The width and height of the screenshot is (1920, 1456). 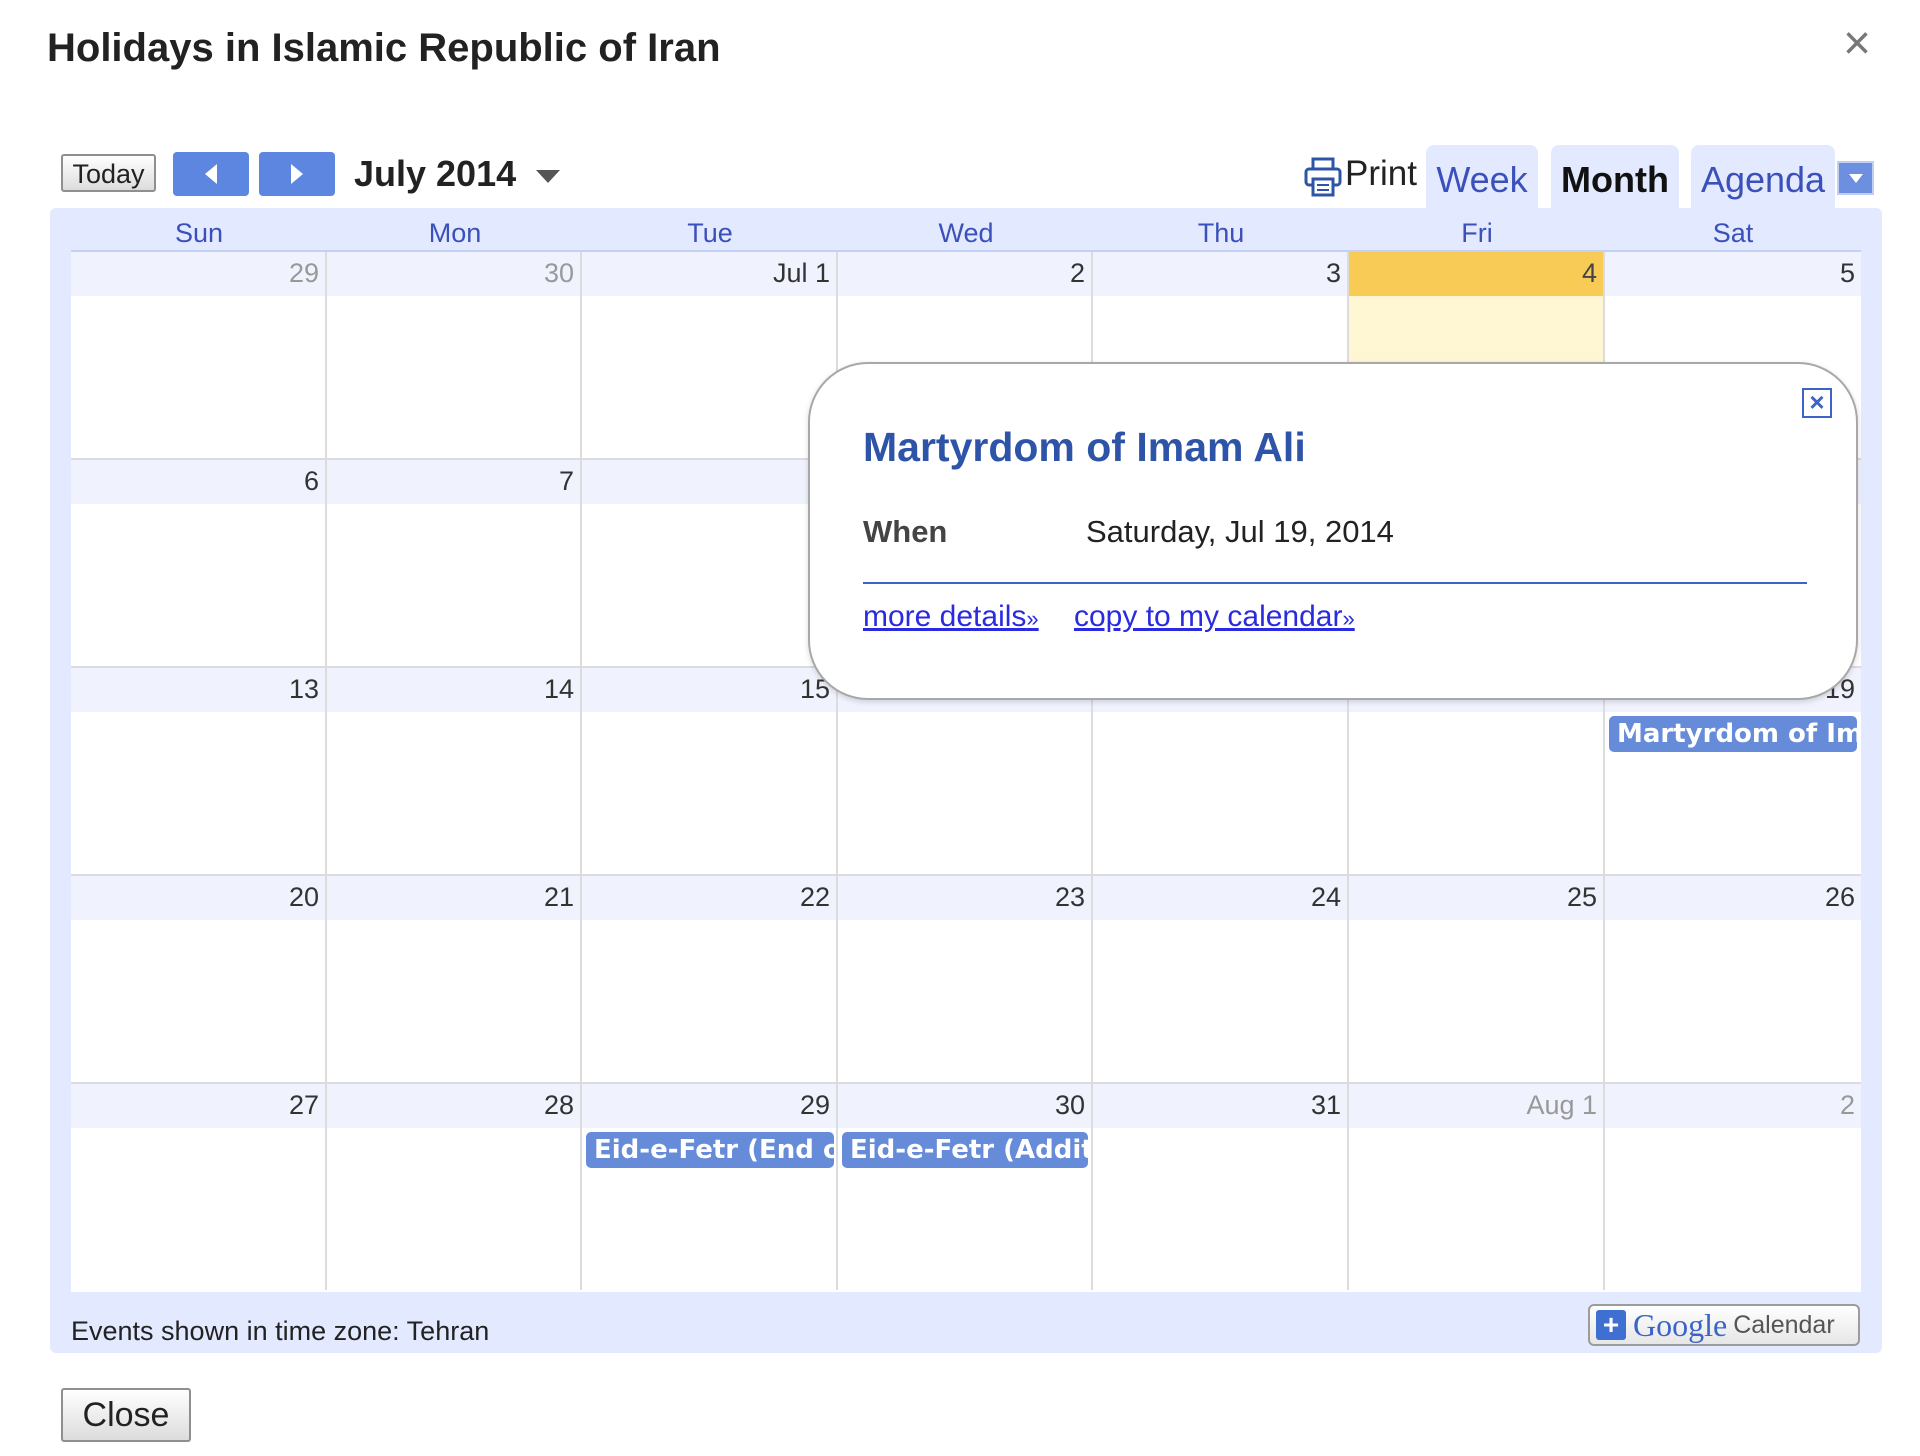 What do you see at coordinates (1220, 1106) in the screenshot?
I see `date-number: 31` at bounding box center [1220, 1106].